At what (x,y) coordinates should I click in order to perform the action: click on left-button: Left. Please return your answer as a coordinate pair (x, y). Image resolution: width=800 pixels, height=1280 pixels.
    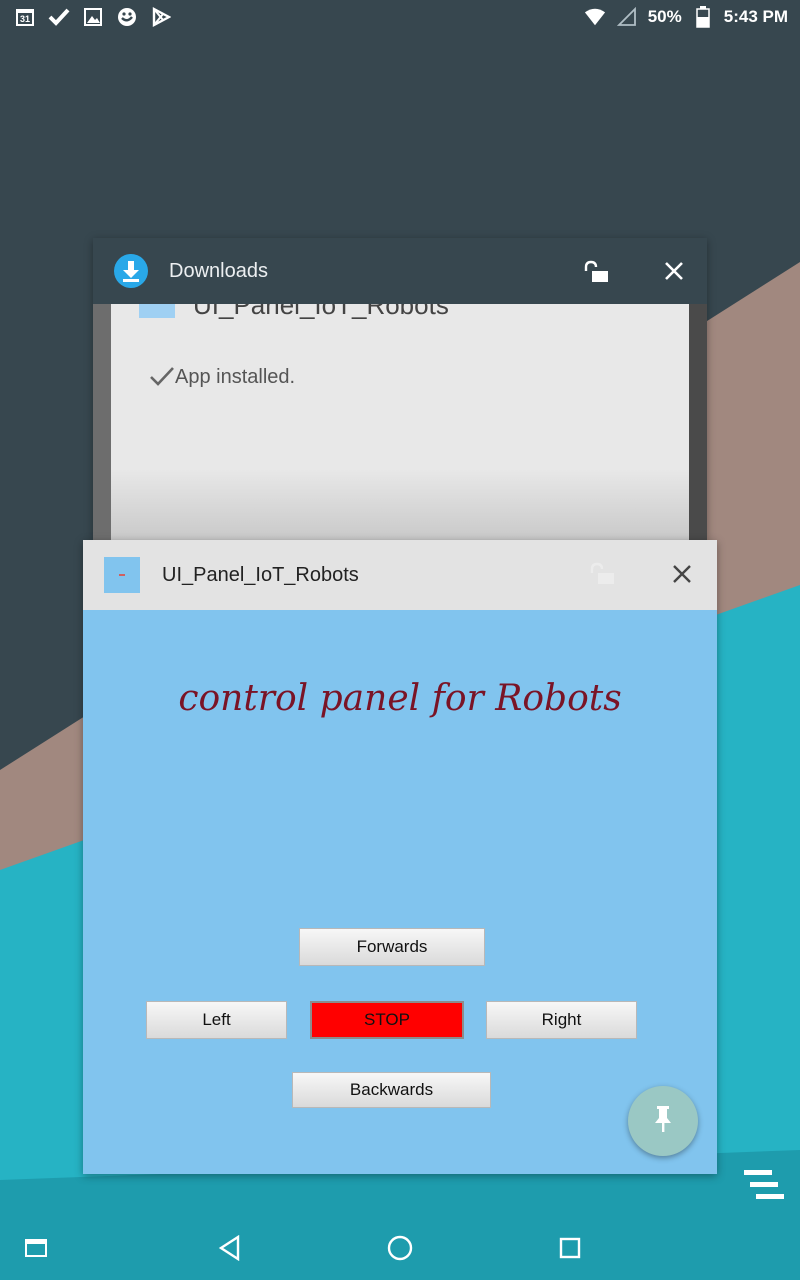
    Looking at the image, I should click on (216, 1020).